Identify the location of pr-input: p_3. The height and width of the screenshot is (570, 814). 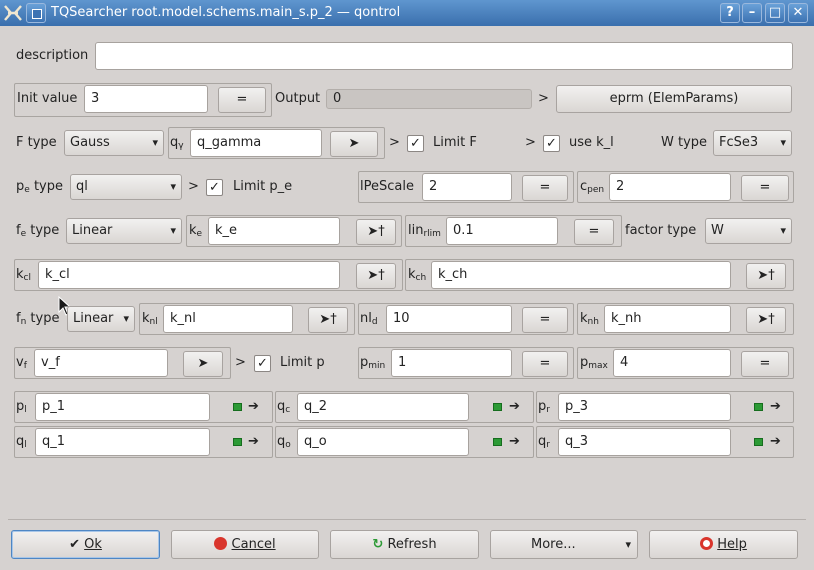
(644, 407).